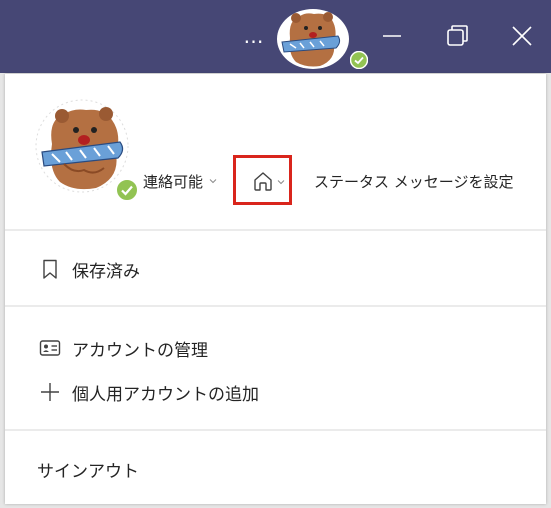 The height and width of the screenshot is (508, 551). Describe the element at coordinates (50, 392) in the screenshot. I see `plus-icon` at that location.